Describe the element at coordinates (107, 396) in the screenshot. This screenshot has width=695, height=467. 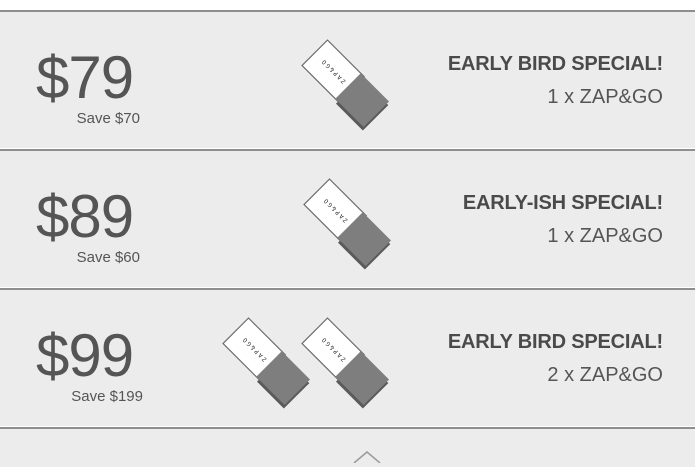
I see `offer-savings: Save $199` at that location.